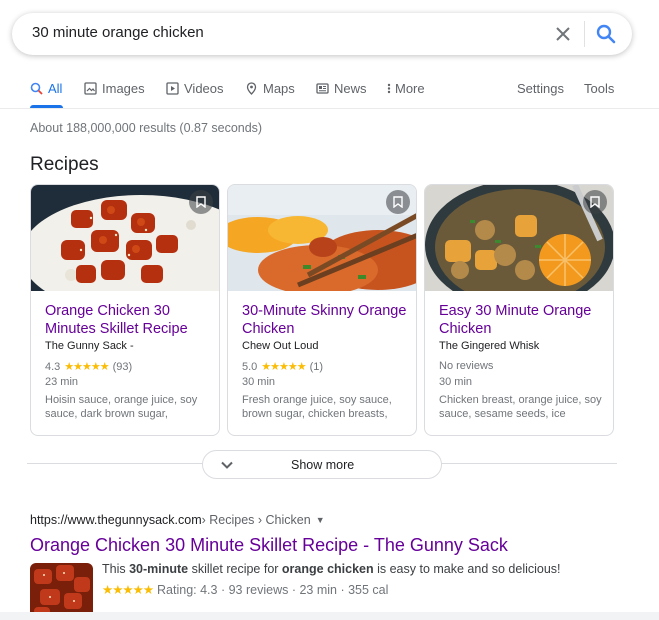  I want to click on search-divider, so click(584, 34).